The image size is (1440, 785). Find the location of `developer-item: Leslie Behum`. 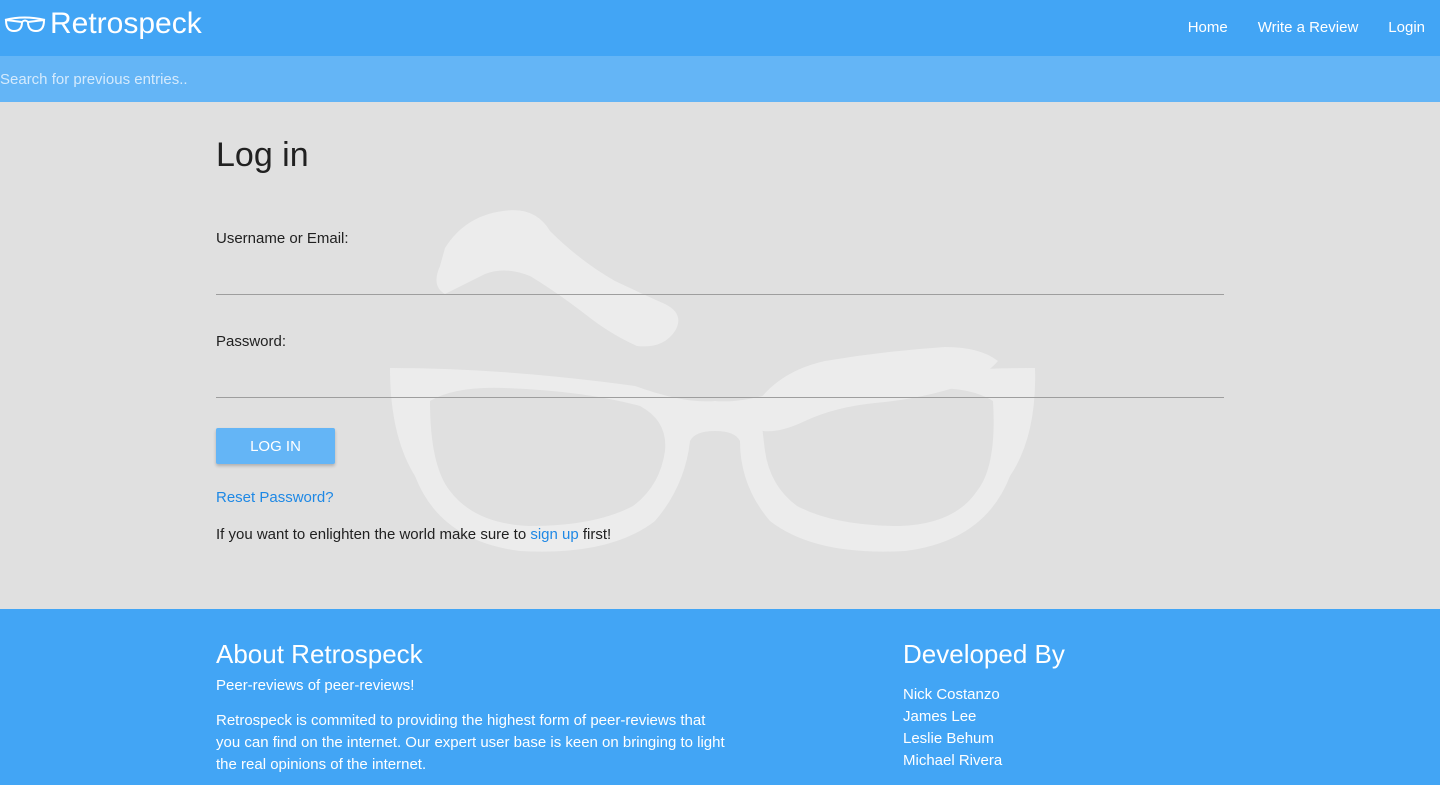

developer-item: Leslie Behum is located at coordinates (948, 738).